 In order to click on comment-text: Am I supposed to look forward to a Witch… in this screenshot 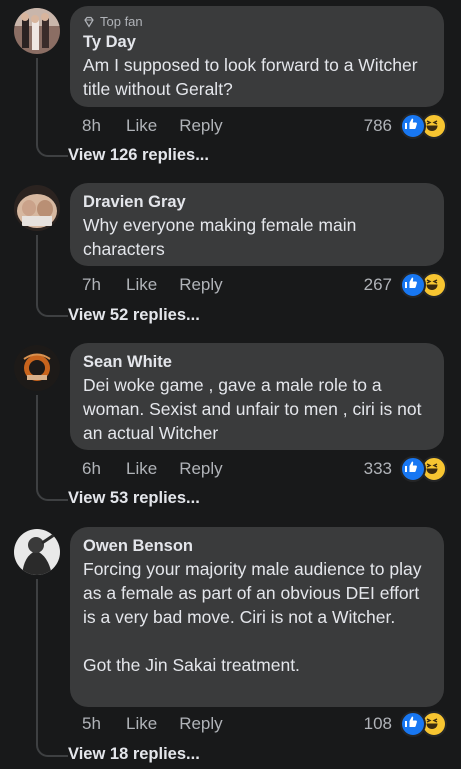, I will do `click(250, 77)`.